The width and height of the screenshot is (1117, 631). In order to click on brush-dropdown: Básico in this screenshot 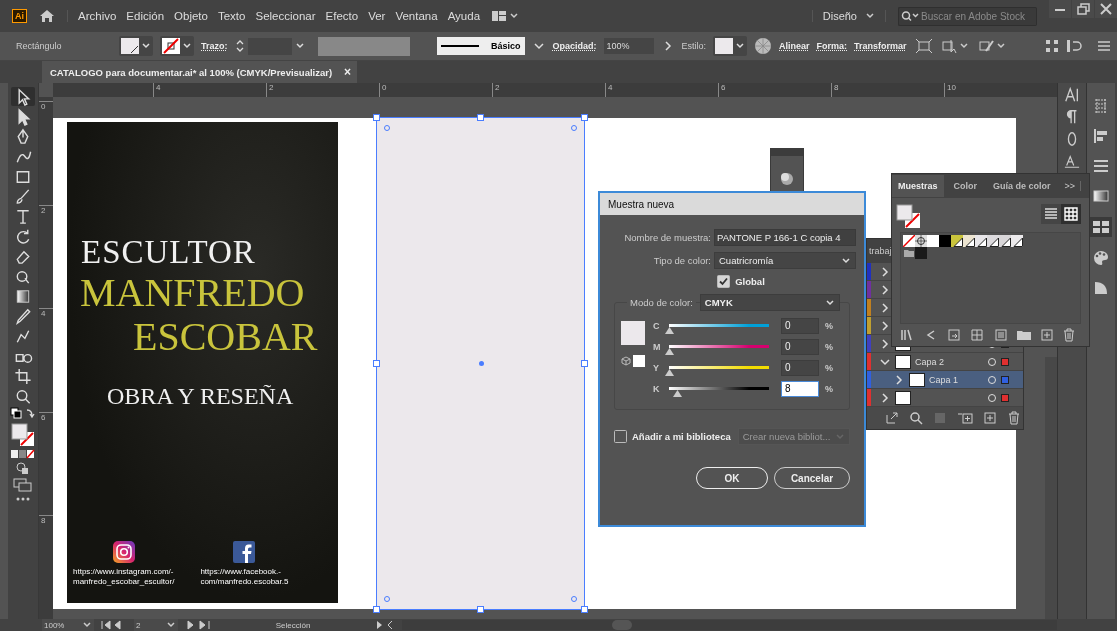, I will do `click(480, 46)`.